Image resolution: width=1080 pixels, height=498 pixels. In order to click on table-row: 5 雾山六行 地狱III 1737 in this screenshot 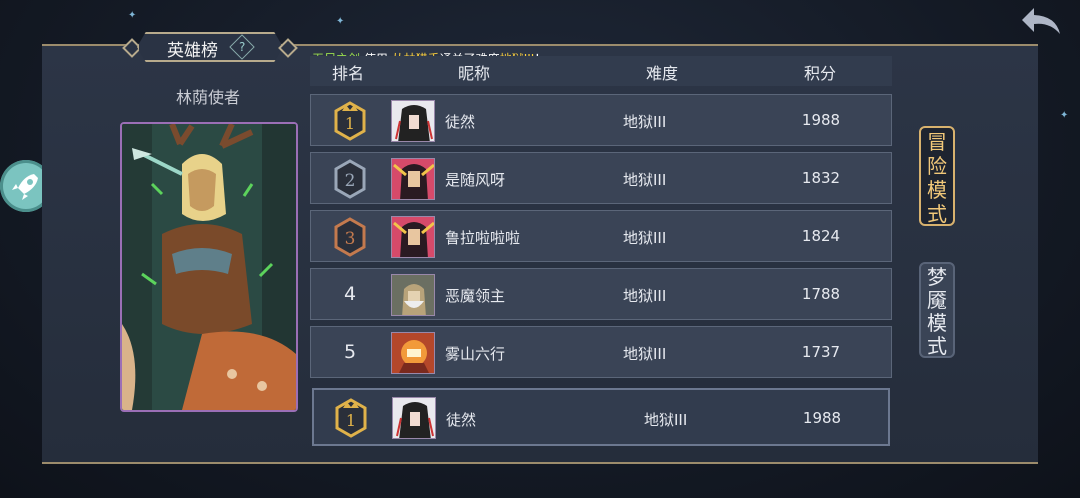, I will do `click(601, 352)`.